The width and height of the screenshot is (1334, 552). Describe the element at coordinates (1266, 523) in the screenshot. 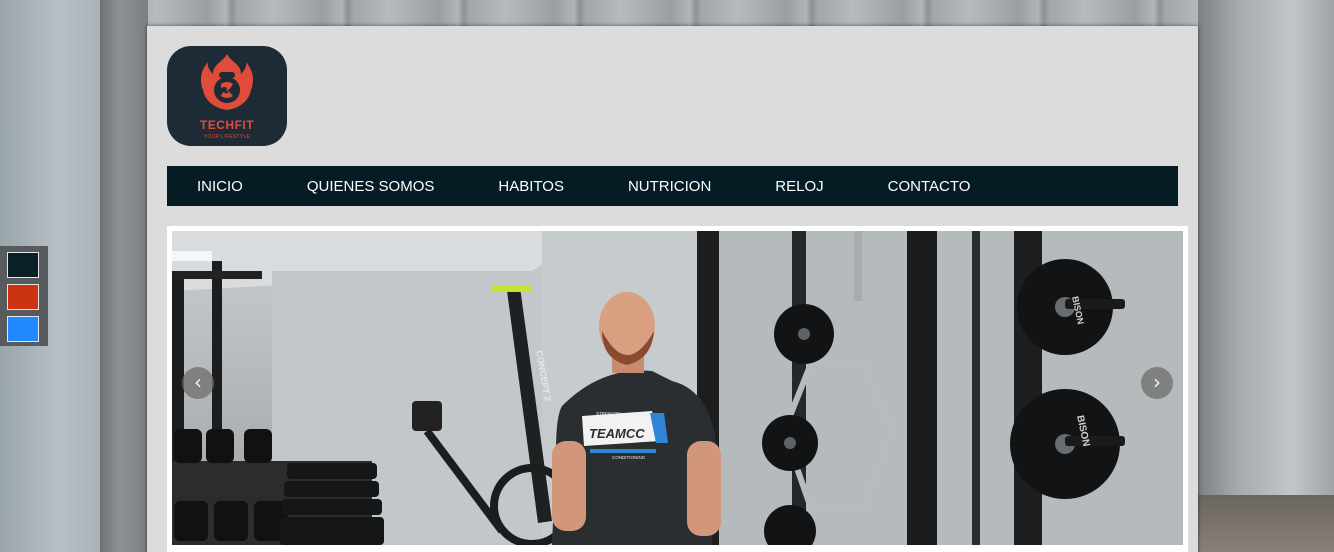

I see `background-floor` at that location.